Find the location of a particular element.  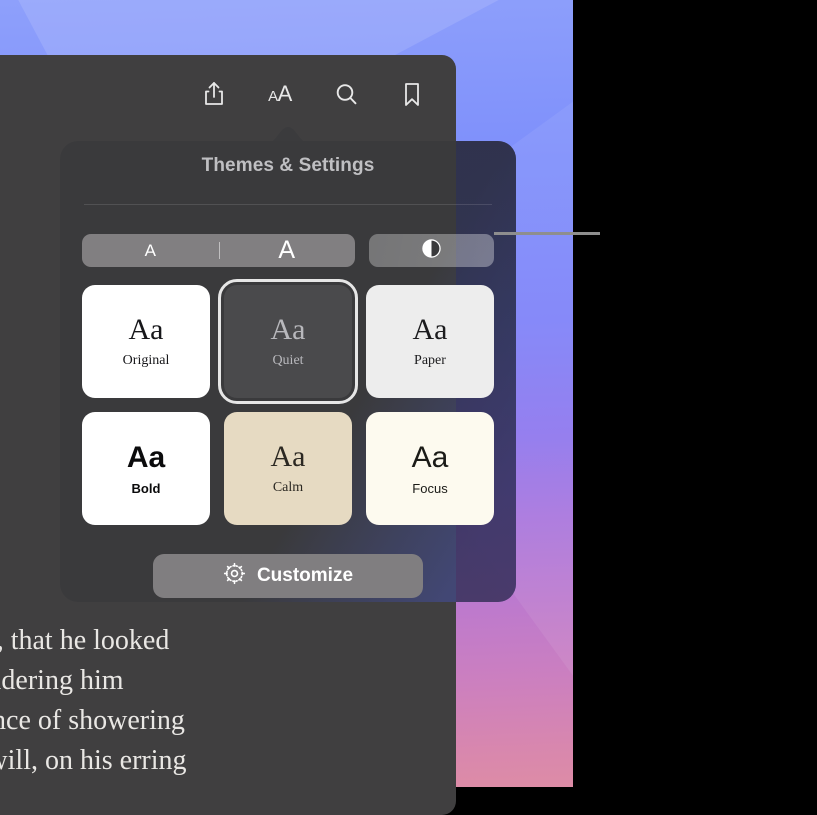

theme-label: Bold is located at coordinates (146, 488).